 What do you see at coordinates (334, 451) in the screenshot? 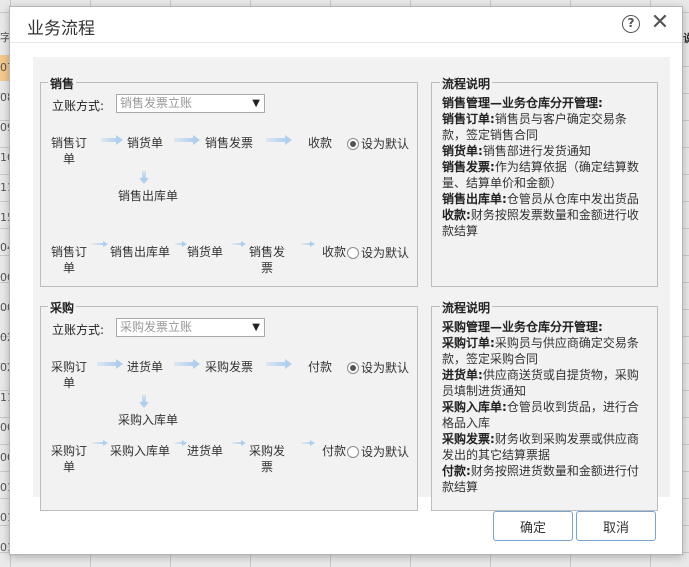
I see `purchase-flow2-payment: 付款` at bounding box center [334, 451].